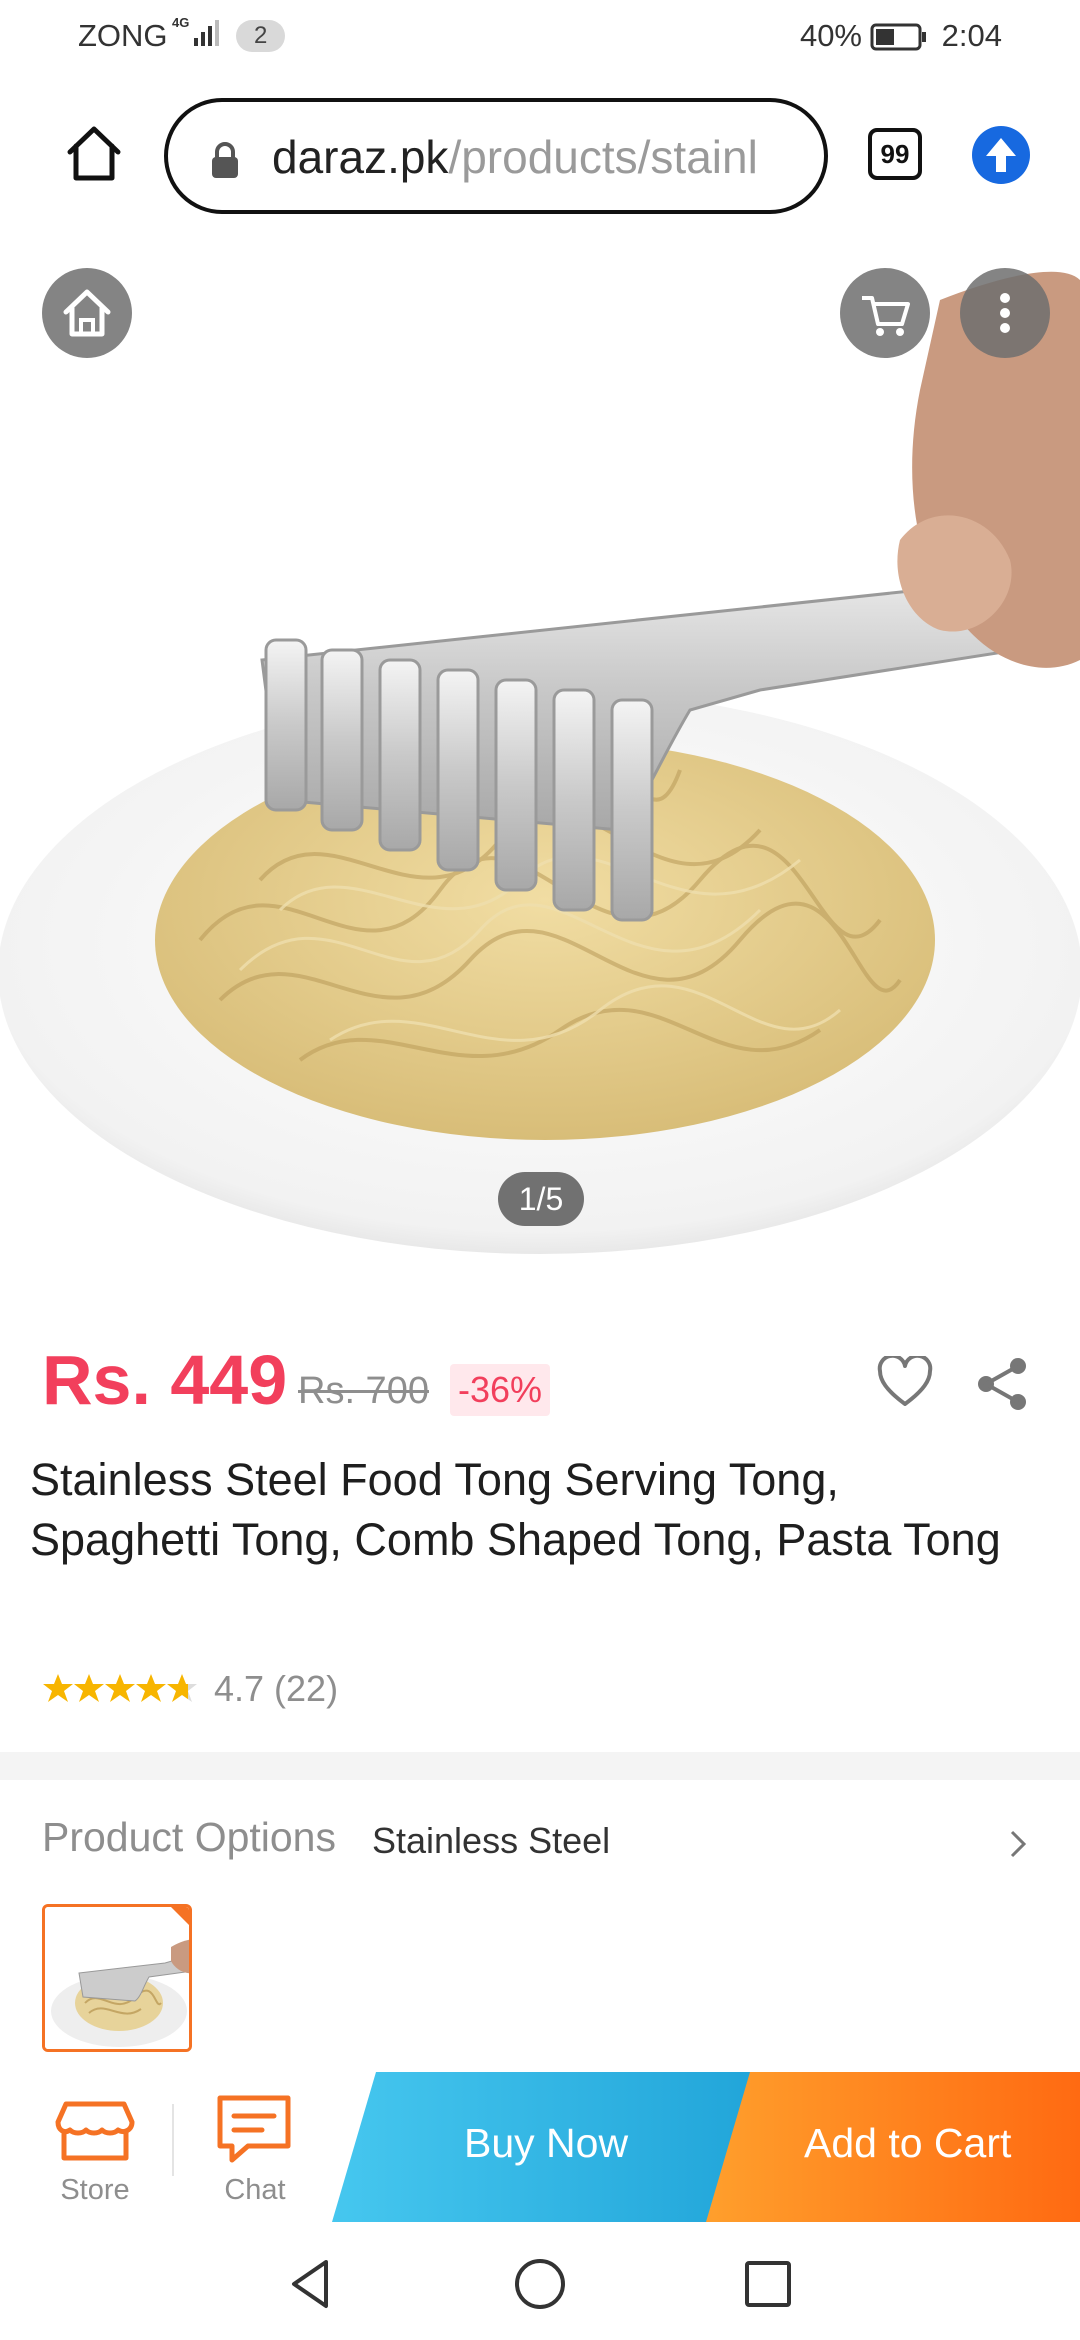 The image size is (1080, 2340). Describe the element at coordinates (540, 1766) in the screenshot. I see `section-divider` at that location.